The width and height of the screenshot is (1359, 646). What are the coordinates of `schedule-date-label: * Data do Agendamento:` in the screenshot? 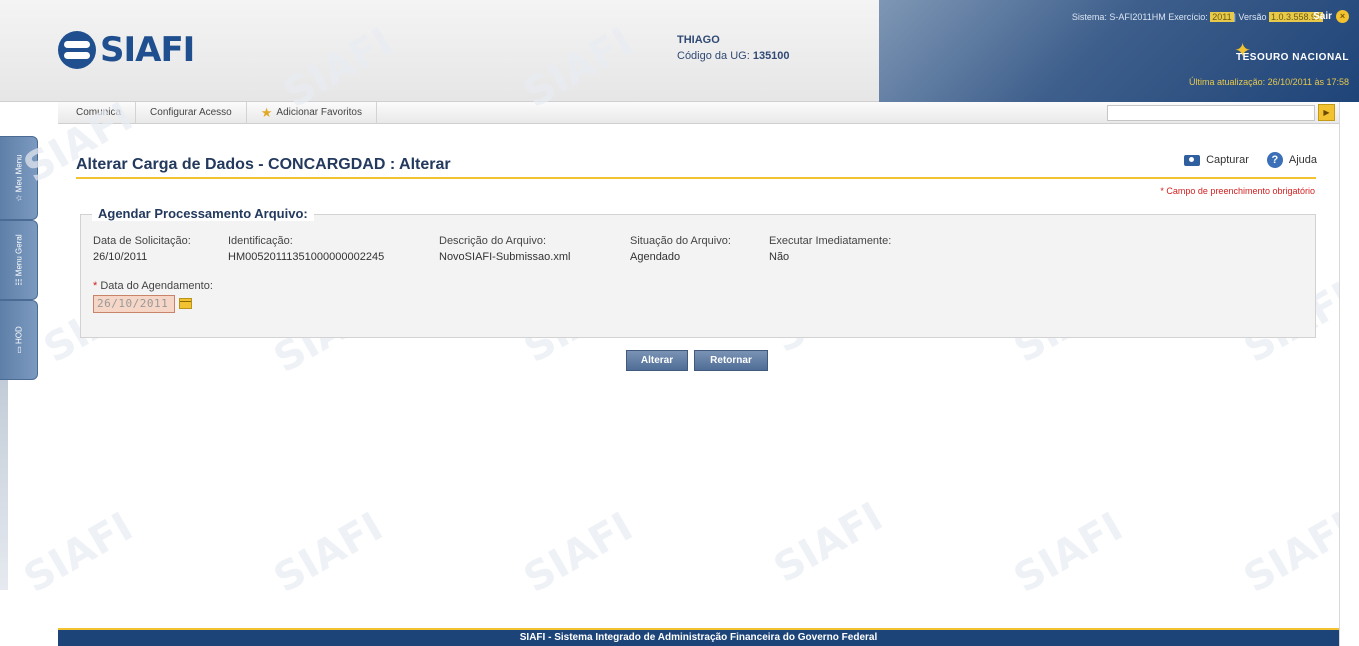 It's located at (153, 286).